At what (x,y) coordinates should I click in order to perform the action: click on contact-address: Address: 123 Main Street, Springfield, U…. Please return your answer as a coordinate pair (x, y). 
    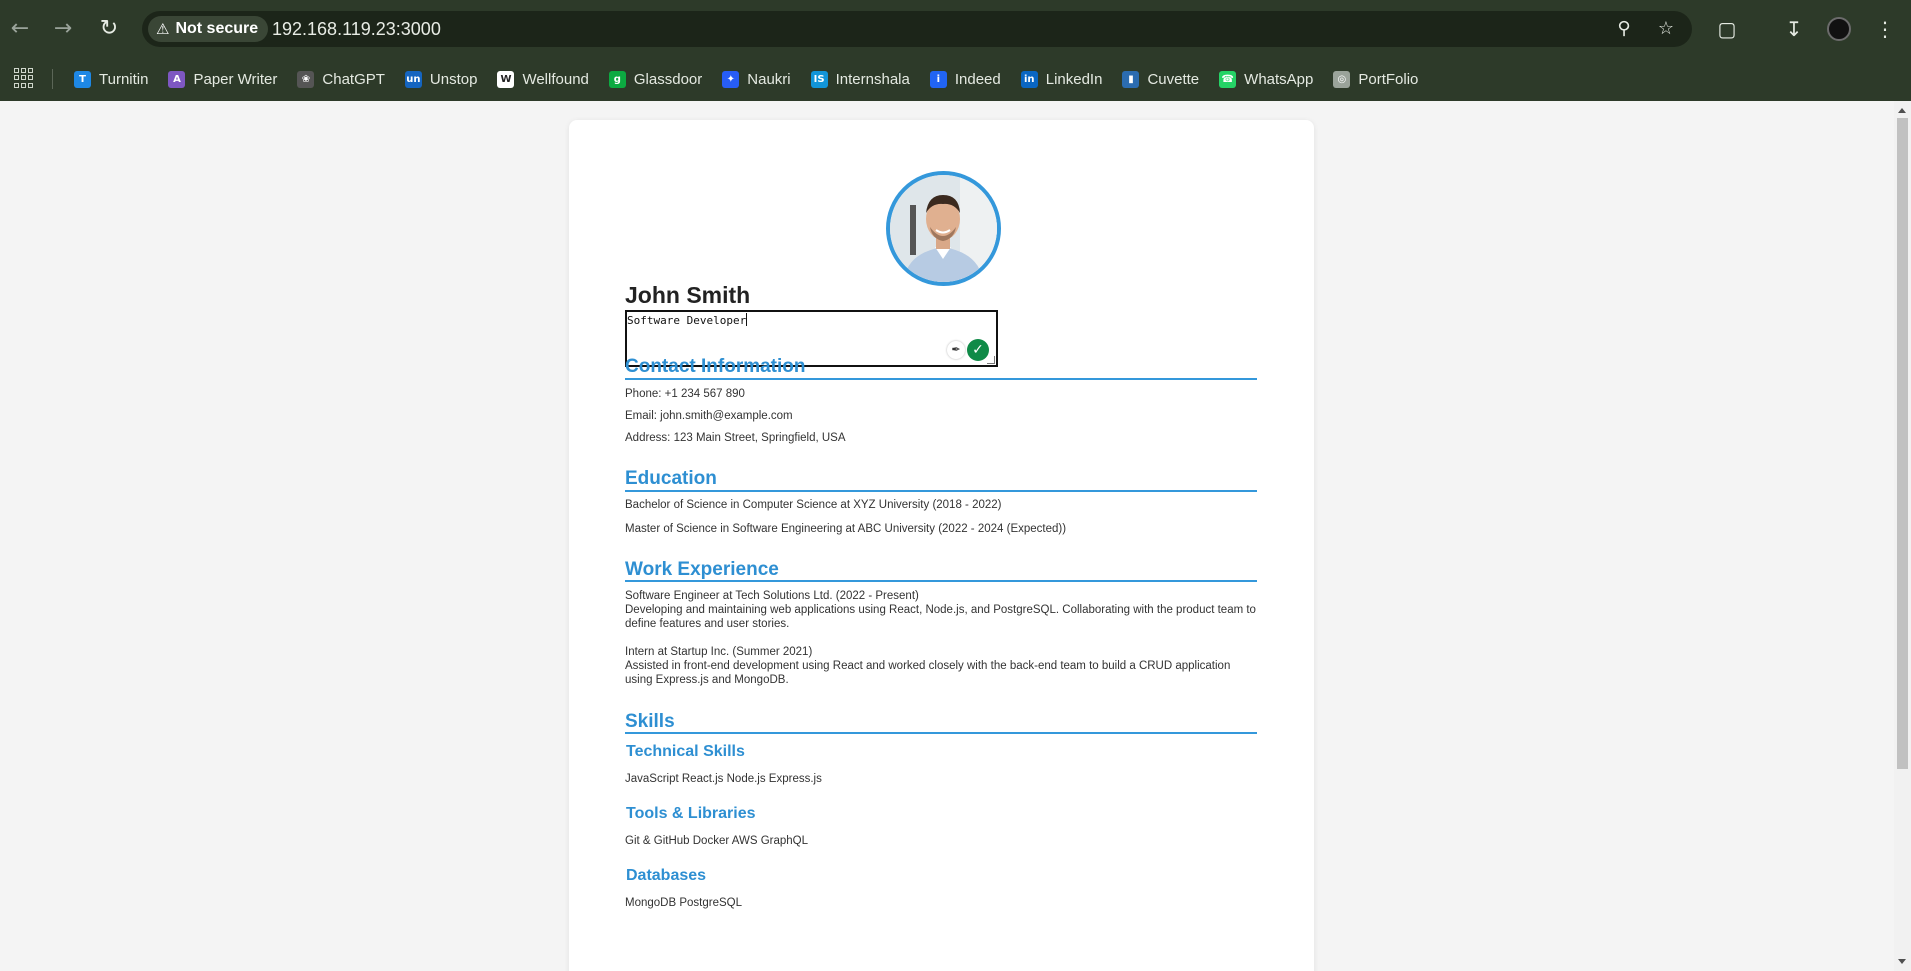
    Looking at the image, I should click on (735, 438).